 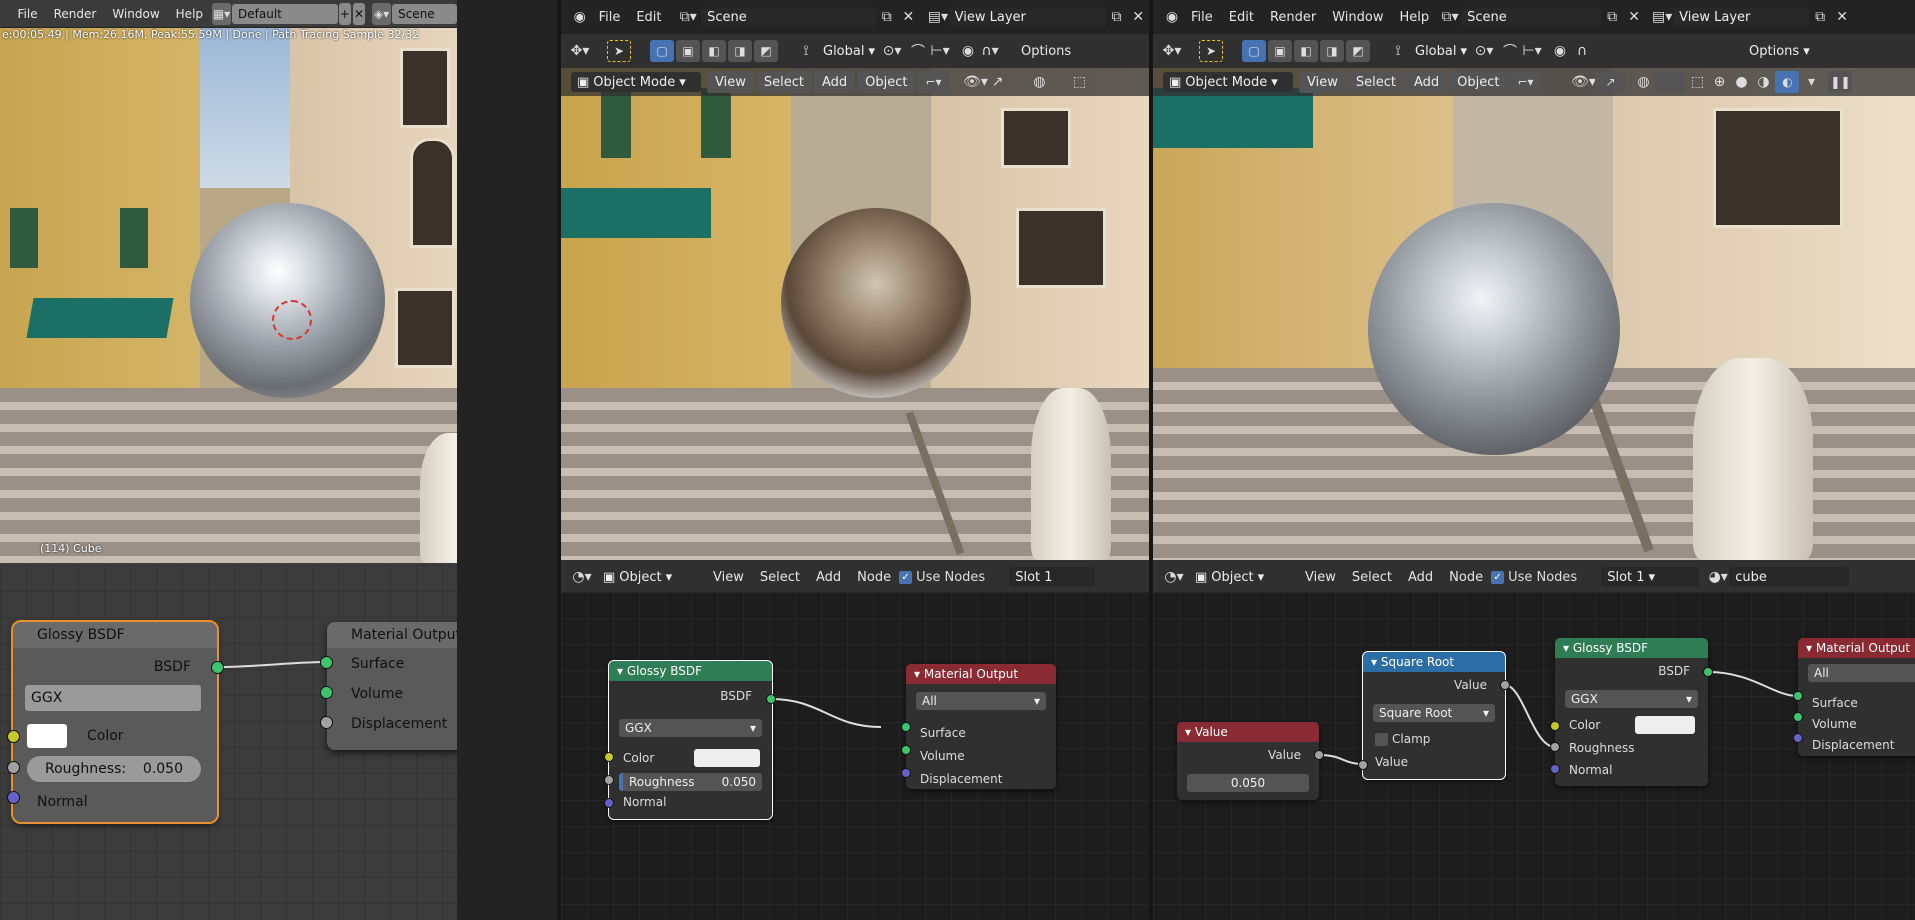 I want to click on slot-field: Slot 1 ▾, so click(x=1650, y=577).